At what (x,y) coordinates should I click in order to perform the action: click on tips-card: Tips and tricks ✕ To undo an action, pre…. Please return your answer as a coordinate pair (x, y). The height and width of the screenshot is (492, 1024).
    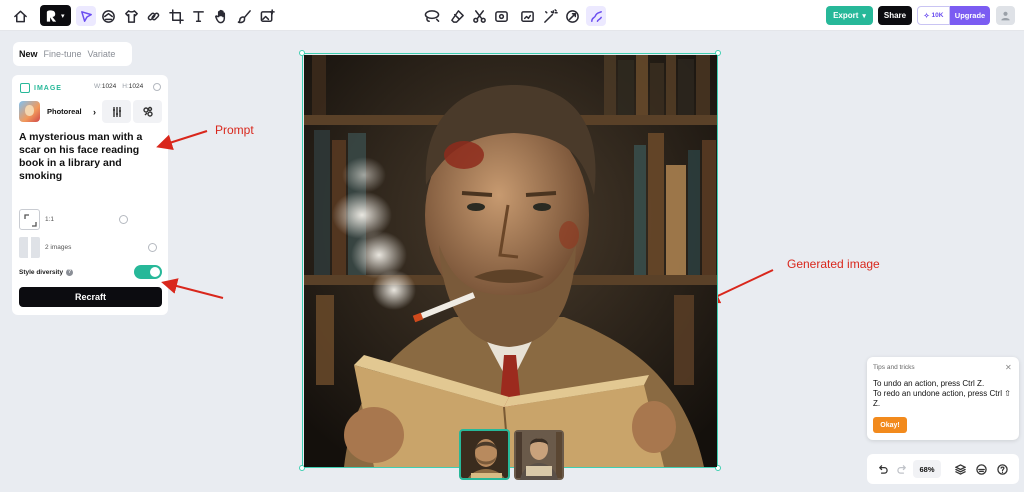
    Looking at the image, I should click on (943, 398).